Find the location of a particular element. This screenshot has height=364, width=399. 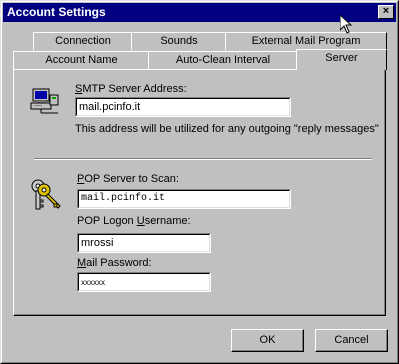

mail-password-label: Mail Password: is located at coordinates (114, 263).